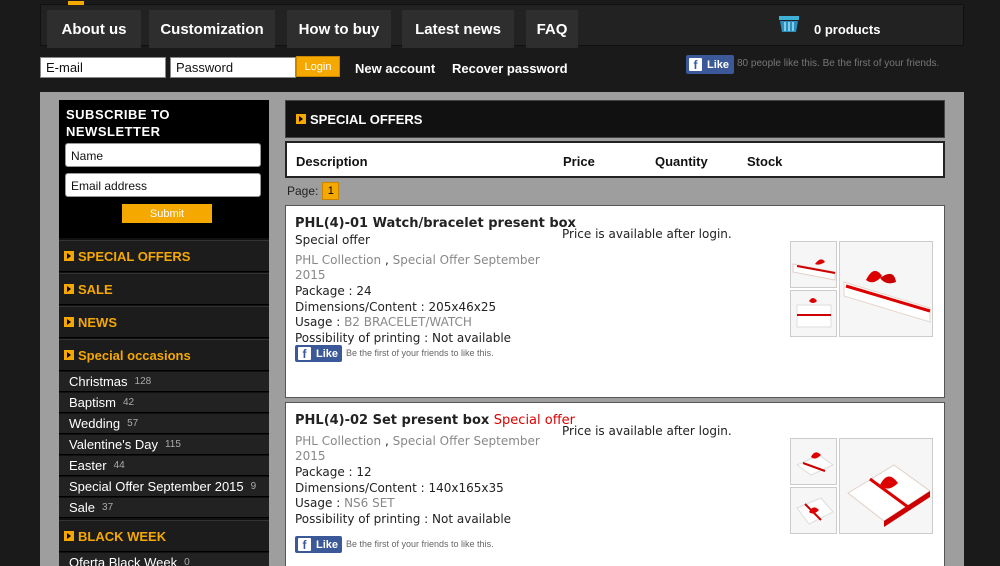  Describe the element at coordinates (163, 185) in the screenshot. I see `newsletter-email-input: Email address` at that location.